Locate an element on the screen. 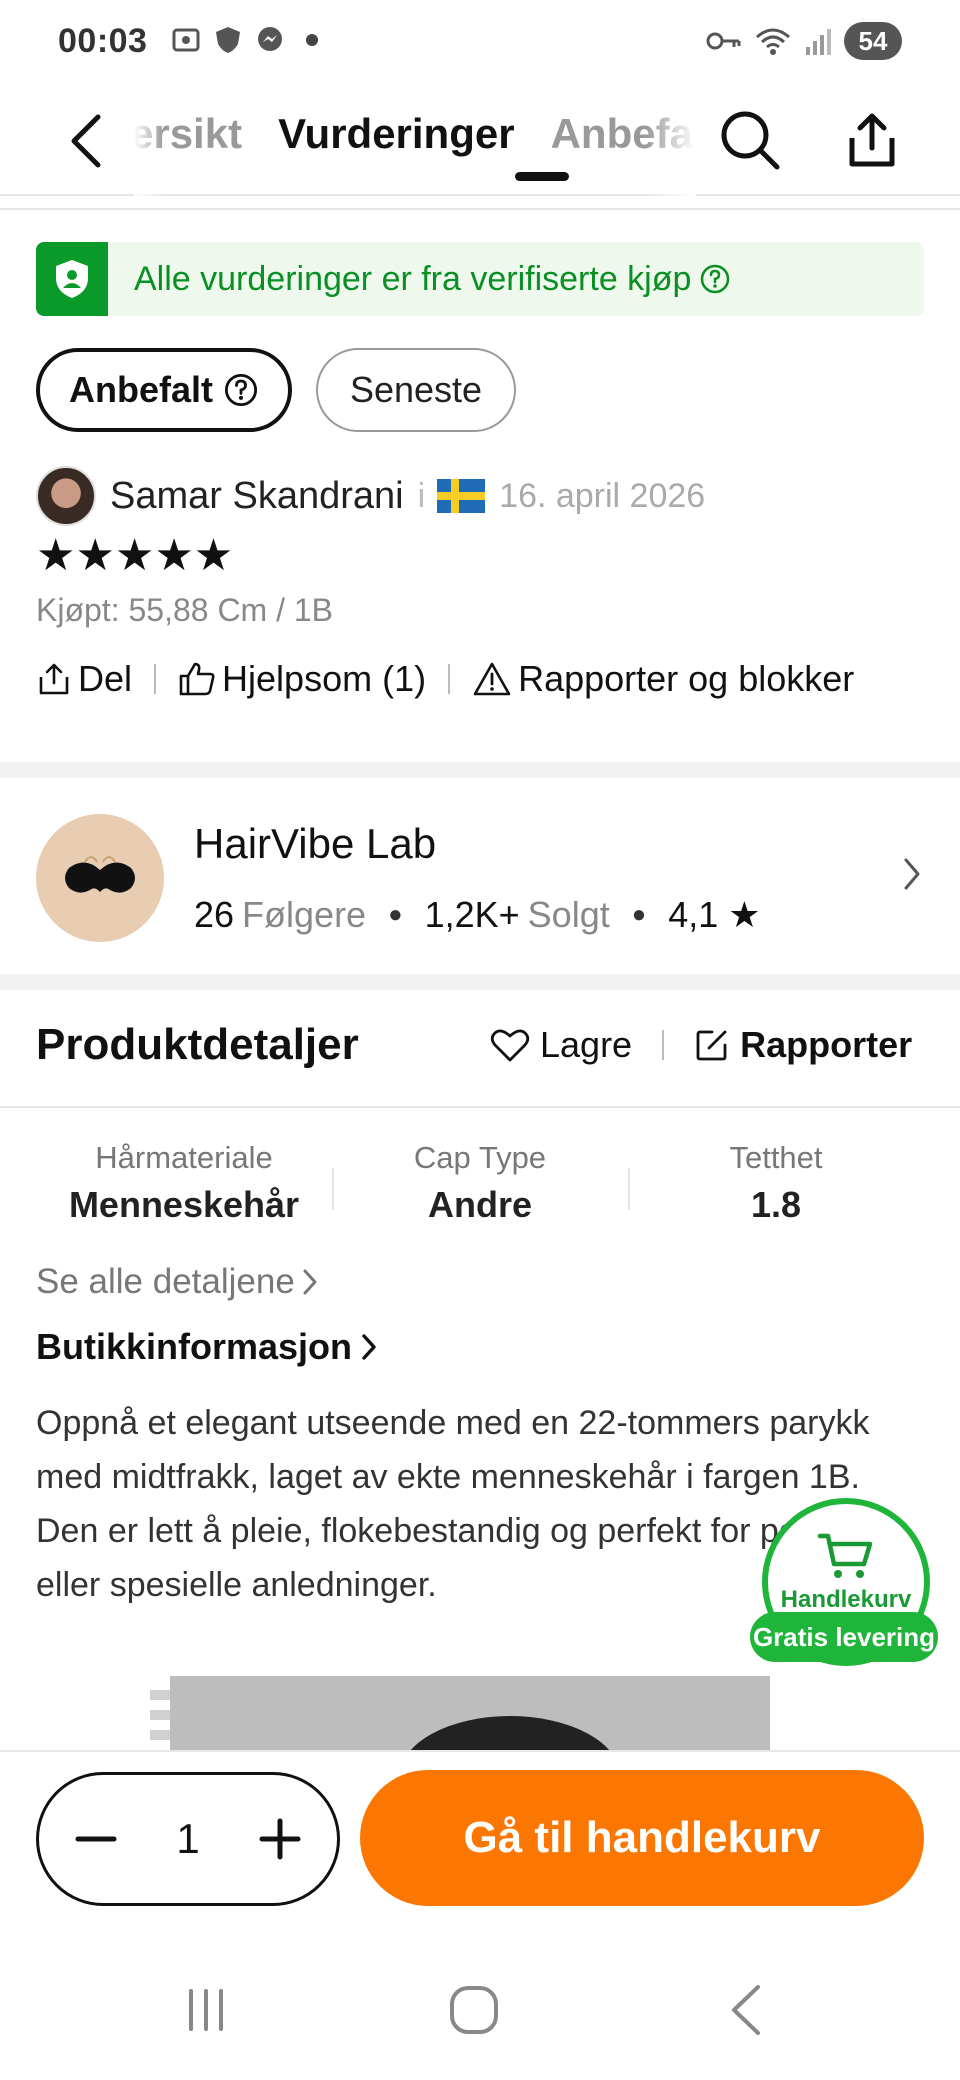 The height and width of the screenshot is (2080, 960). separator: i is located at coordinates (421, 495).